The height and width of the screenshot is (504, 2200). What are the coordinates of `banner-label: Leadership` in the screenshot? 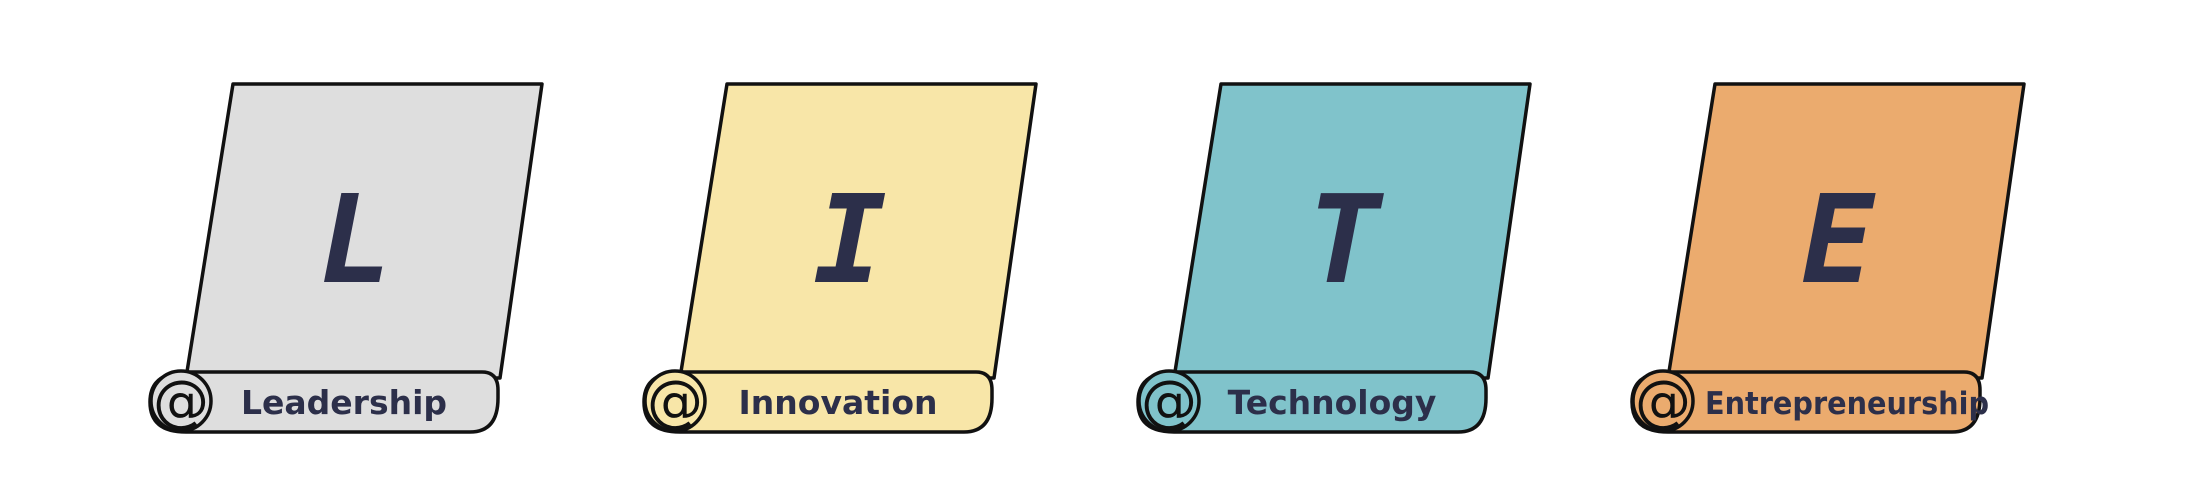 It's located at (344, 402).